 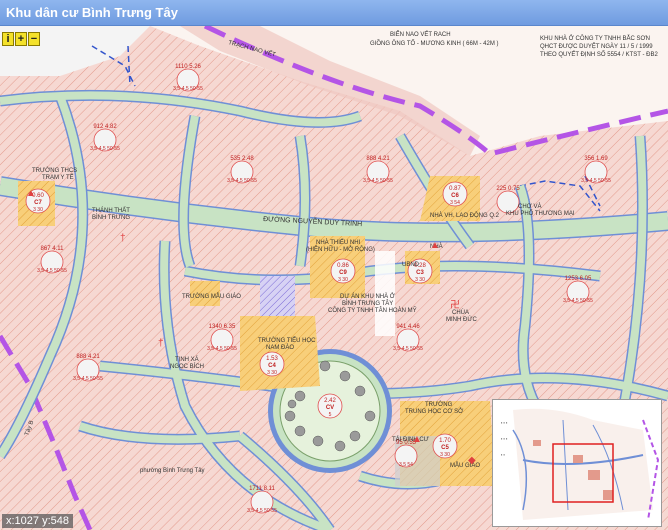 I want to click on ne-note-1: KHU NHÀ Ở CÔNG TY TNHH BẮC SƠN, so click(x=595, y=38).